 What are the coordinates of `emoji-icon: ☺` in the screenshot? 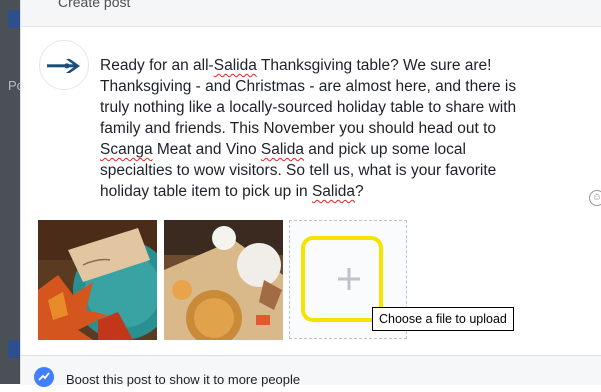 It's located at (595, 198).